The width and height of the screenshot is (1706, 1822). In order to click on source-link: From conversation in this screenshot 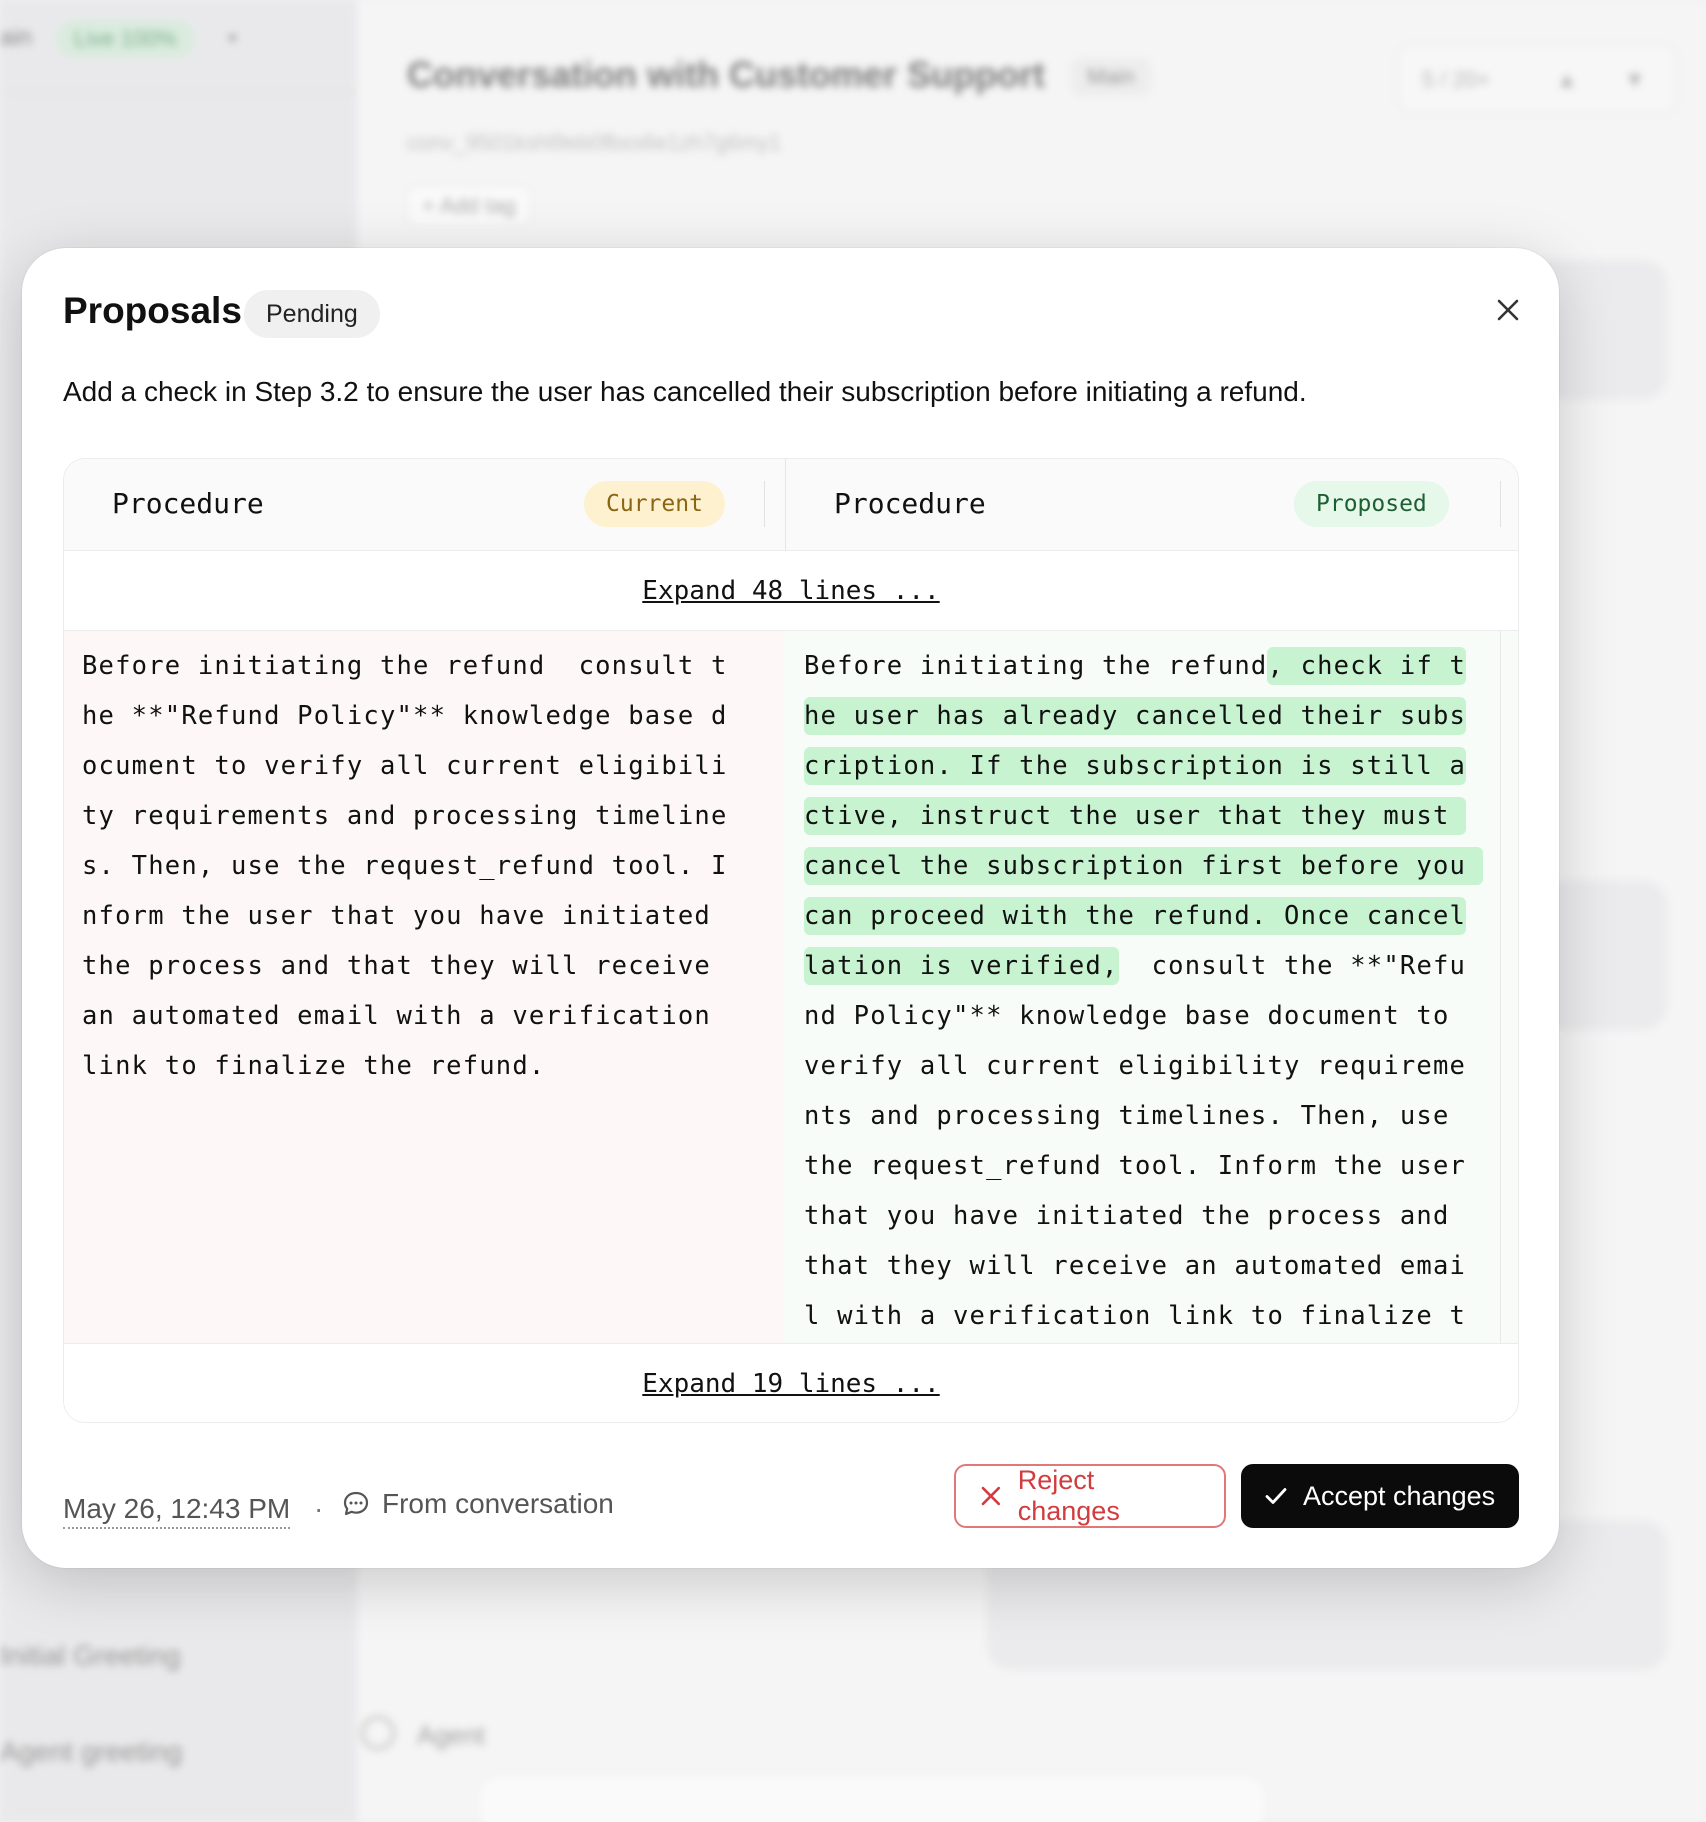, I will do `click(477, 1504)`.